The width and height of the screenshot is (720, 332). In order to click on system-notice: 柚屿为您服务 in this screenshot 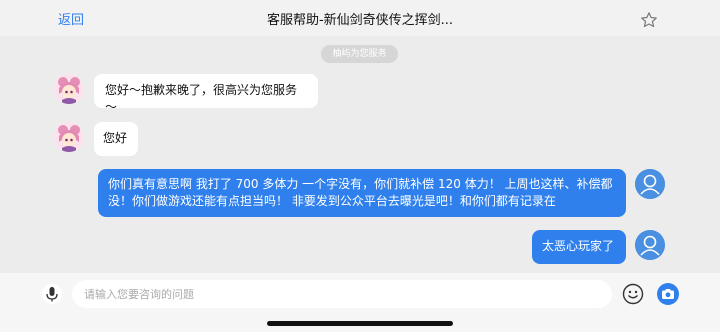, I will do `click(359, 54)`.